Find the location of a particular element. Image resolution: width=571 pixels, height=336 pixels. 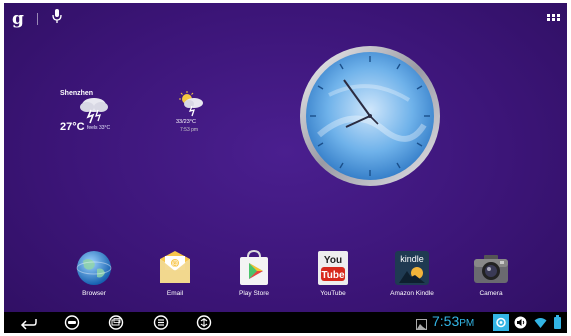

home-icon is located at coordinates (72, 324).